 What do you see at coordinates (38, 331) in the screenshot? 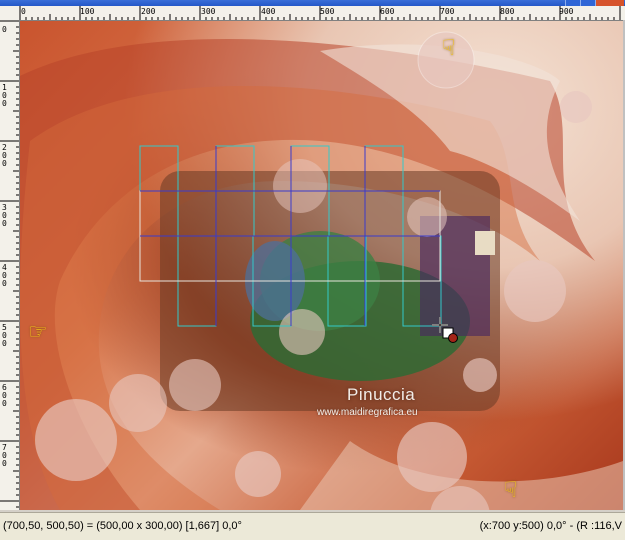
I see `hand-point-right-icon: ☞` at bounding box center [38, 331].